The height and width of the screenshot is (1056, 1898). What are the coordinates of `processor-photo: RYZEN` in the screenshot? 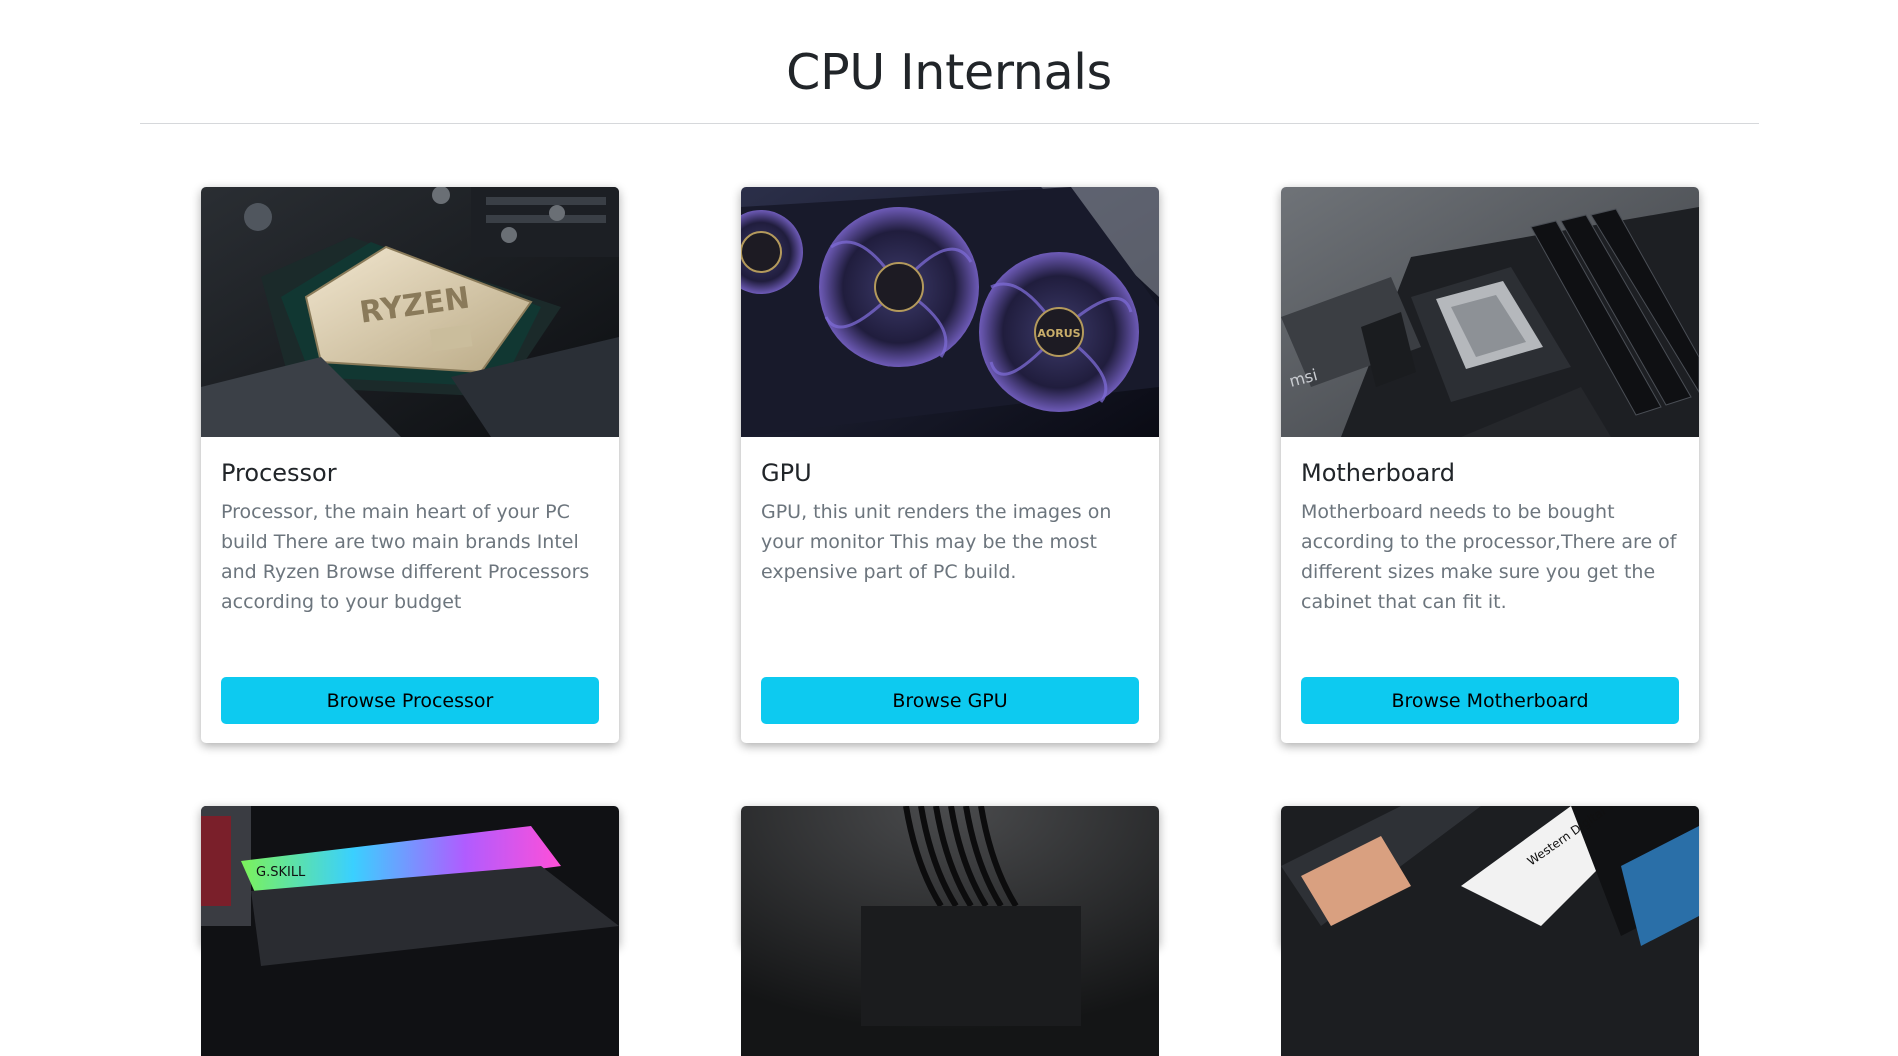 It's located at (410, 312).